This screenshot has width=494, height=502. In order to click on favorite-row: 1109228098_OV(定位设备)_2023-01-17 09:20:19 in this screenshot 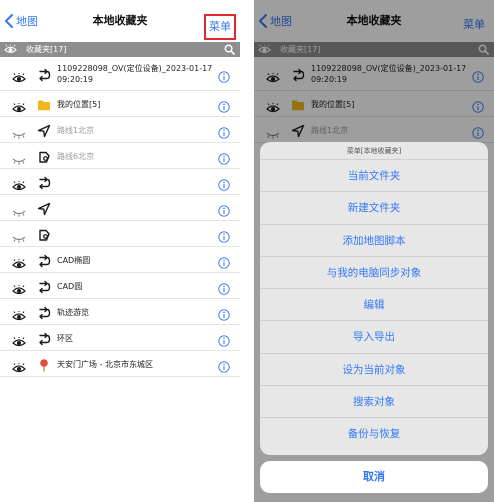, I will do `click(120, 74)`.